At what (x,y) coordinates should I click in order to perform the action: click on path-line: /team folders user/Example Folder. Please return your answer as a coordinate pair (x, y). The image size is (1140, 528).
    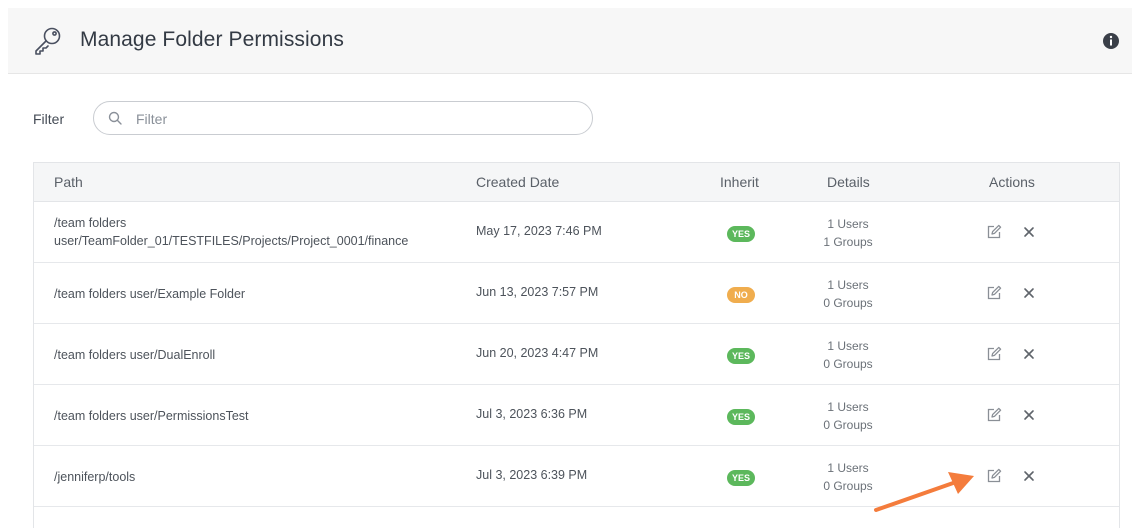
    Looking at the image, I should click on (150, 294).